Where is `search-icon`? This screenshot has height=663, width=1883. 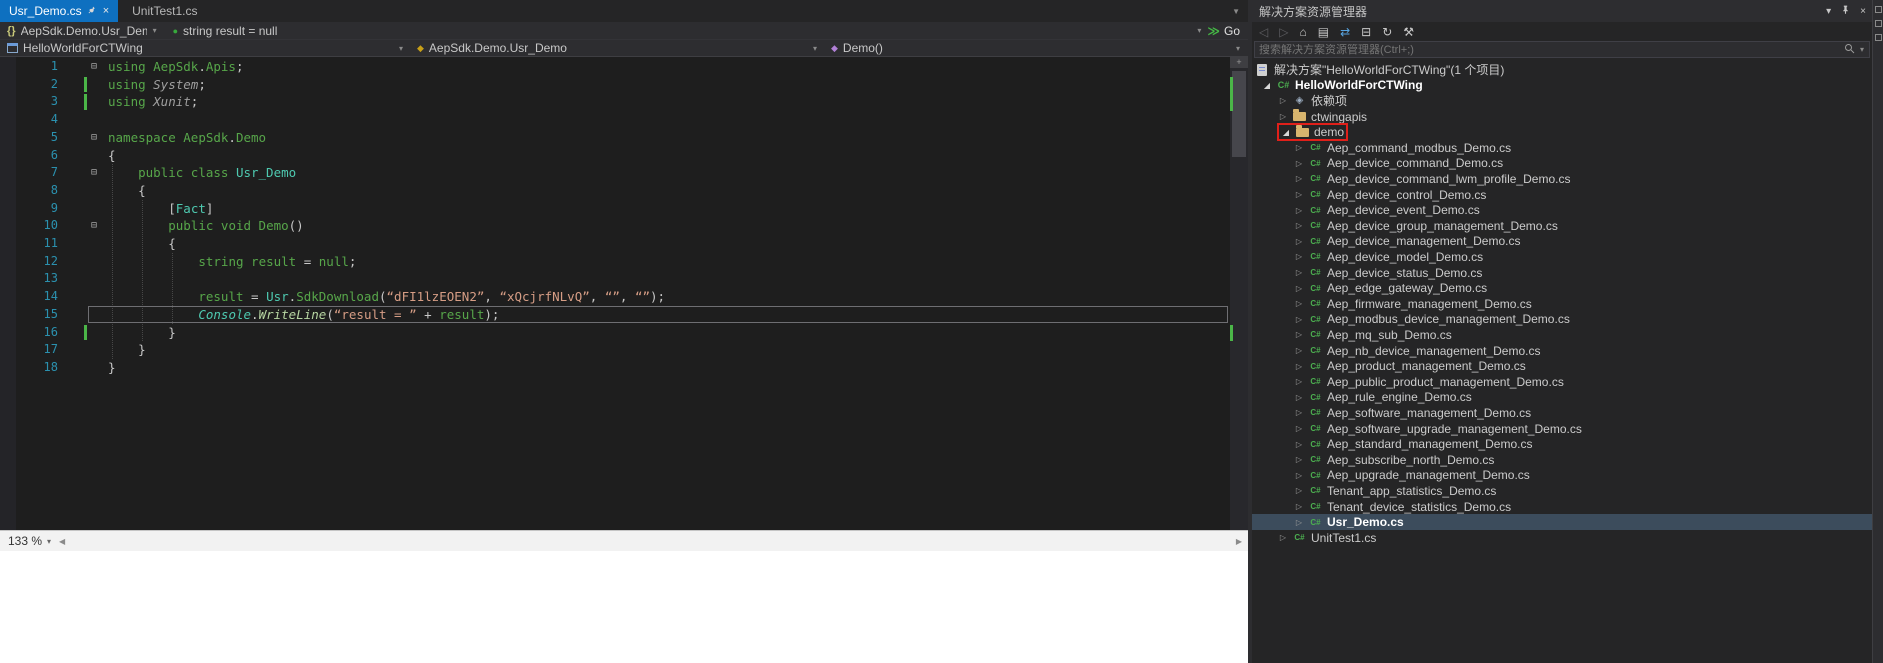
search-icon is located at coordinates (1849, 50).